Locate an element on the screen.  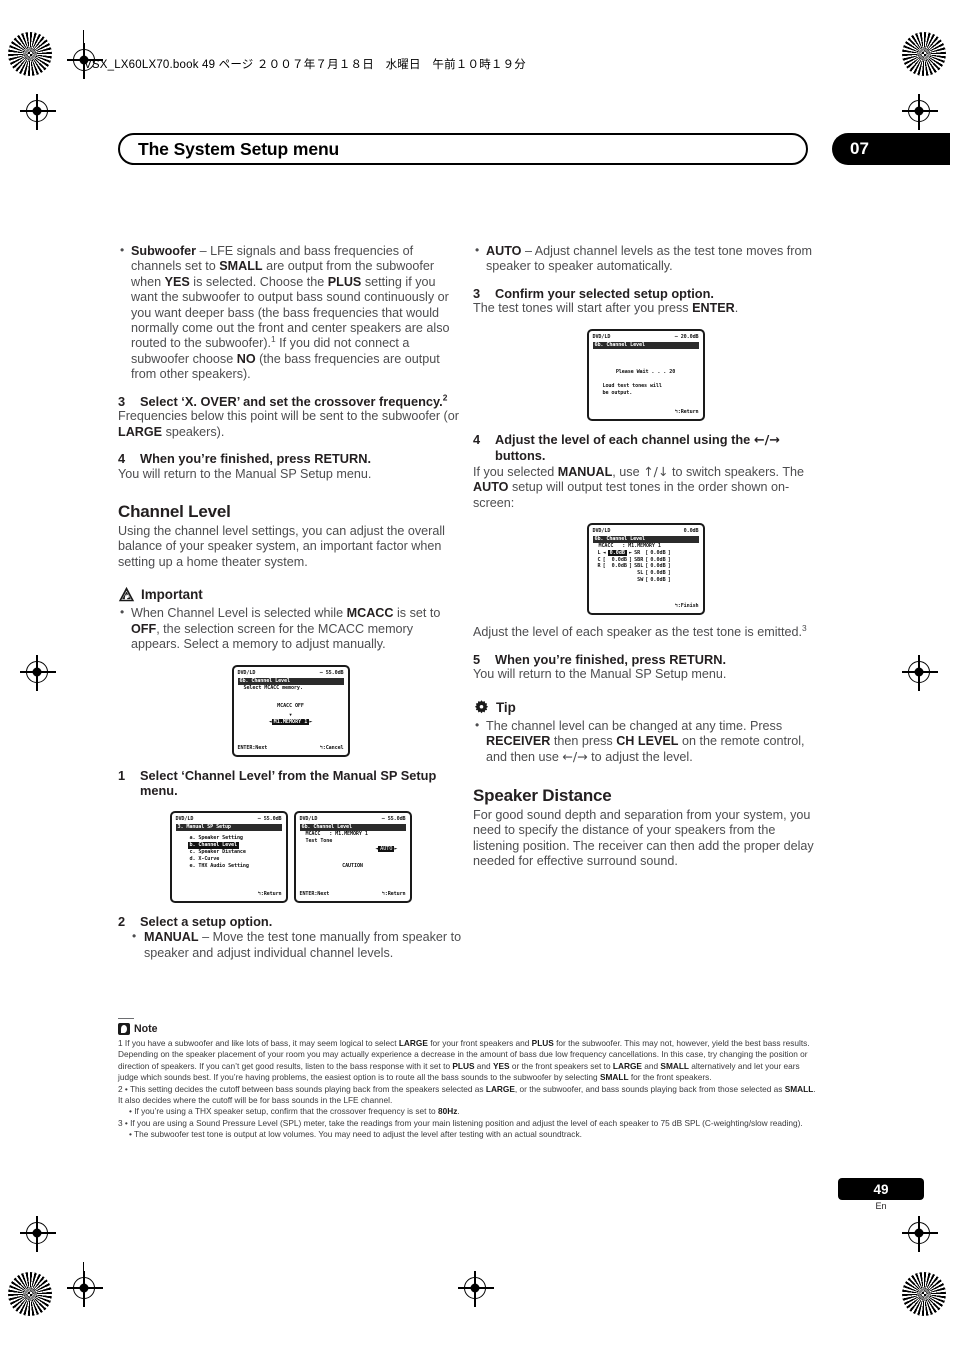
channel-label: SW is located at coordinates (640, 579).